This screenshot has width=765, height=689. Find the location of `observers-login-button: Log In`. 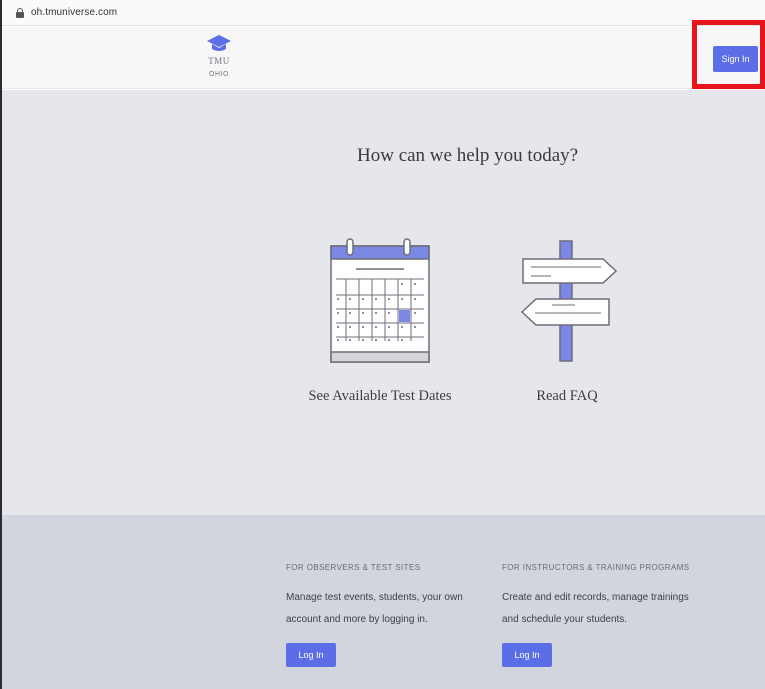

observers-login-button: Log In is located at coordinates (311, 655).